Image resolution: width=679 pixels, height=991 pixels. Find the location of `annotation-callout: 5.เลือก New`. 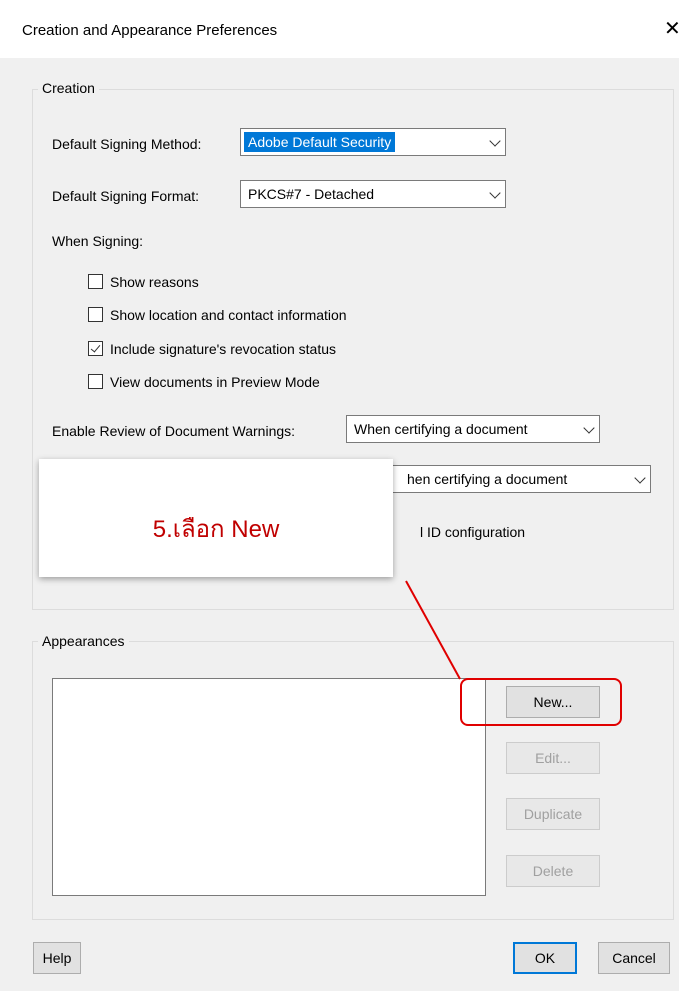

annotation-callout: 5.เลือก New is located at coordinates (216, 518).